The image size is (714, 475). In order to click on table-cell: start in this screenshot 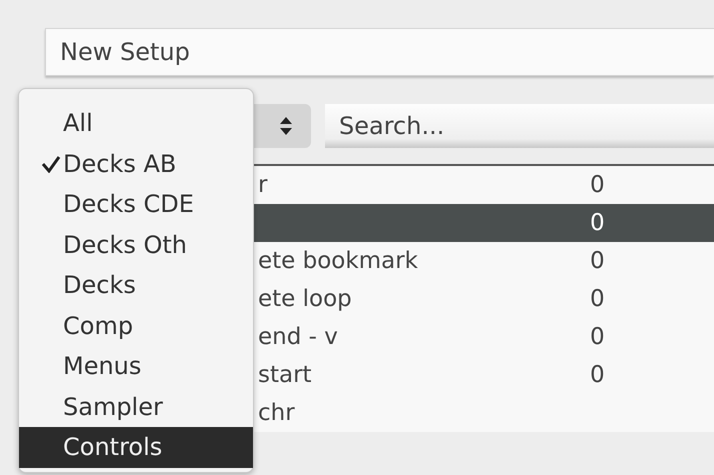, I will do `click(285, 375)`.